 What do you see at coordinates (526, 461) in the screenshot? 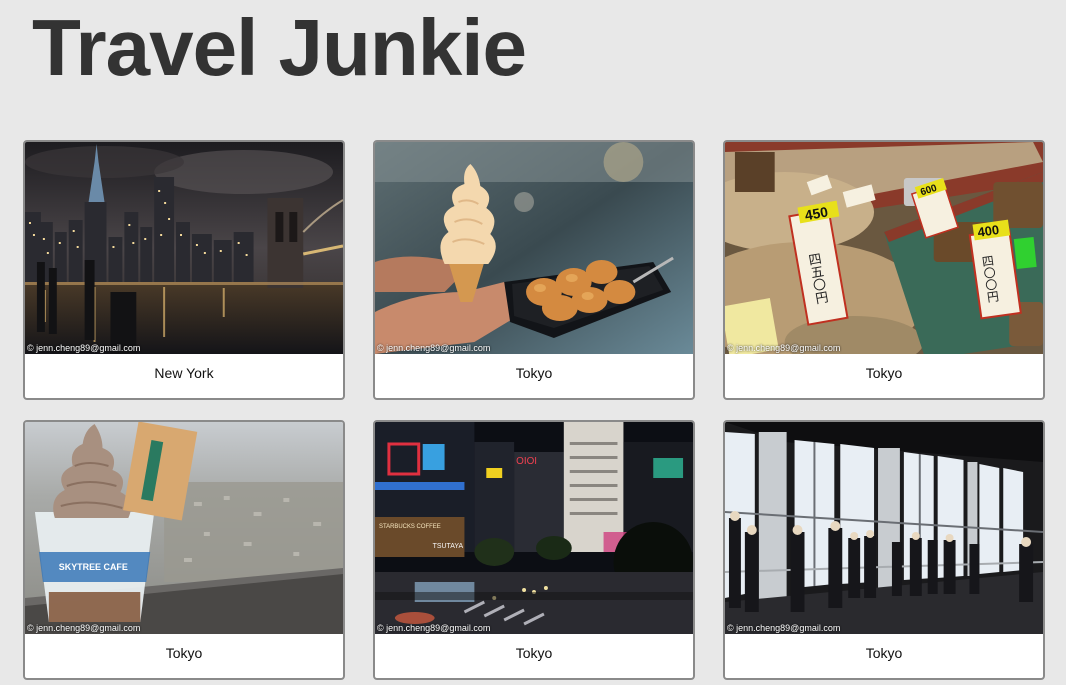
I see `svg-text: OIOI` at bounding box center [526, 461].